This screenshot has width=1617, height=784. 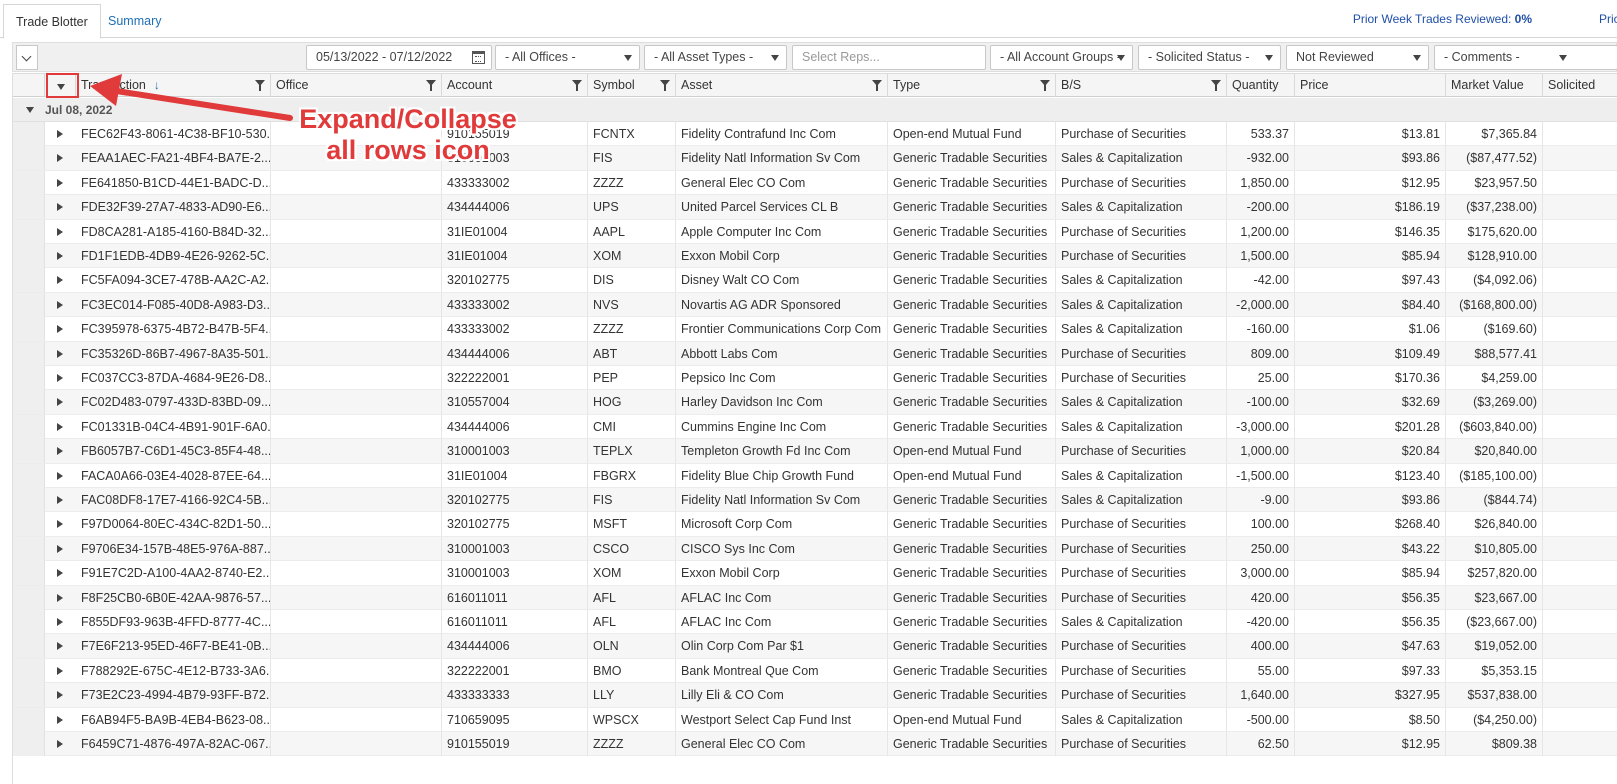 I want to click on annotation-line-2: all rows icon, so click(x=408, y=150).